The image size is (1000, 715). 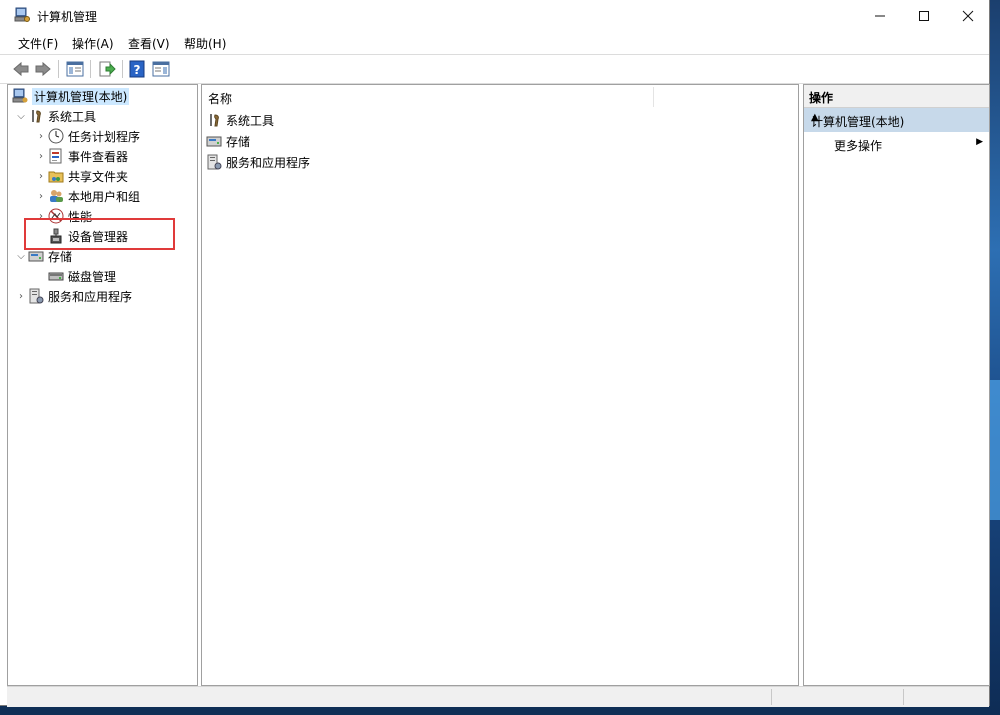 I want to click on tree-item-root: 计算机管理(本地), so click(x=71, y=96).